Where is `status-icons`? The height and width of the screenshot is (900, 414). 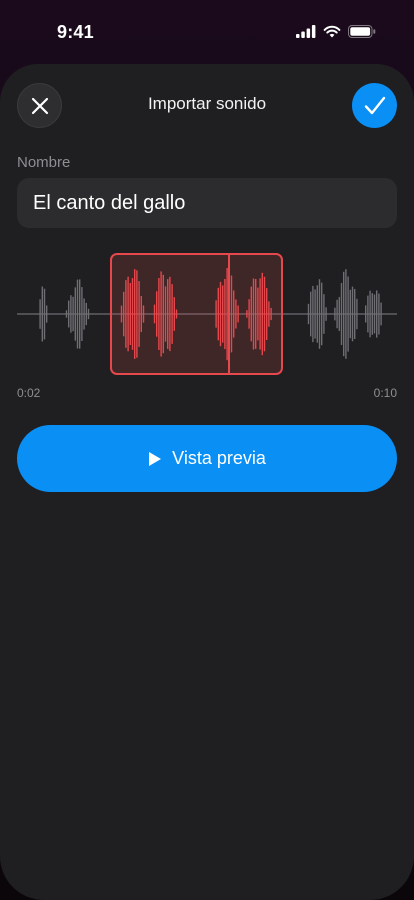
status-icons is located at coordinates (336, 31).